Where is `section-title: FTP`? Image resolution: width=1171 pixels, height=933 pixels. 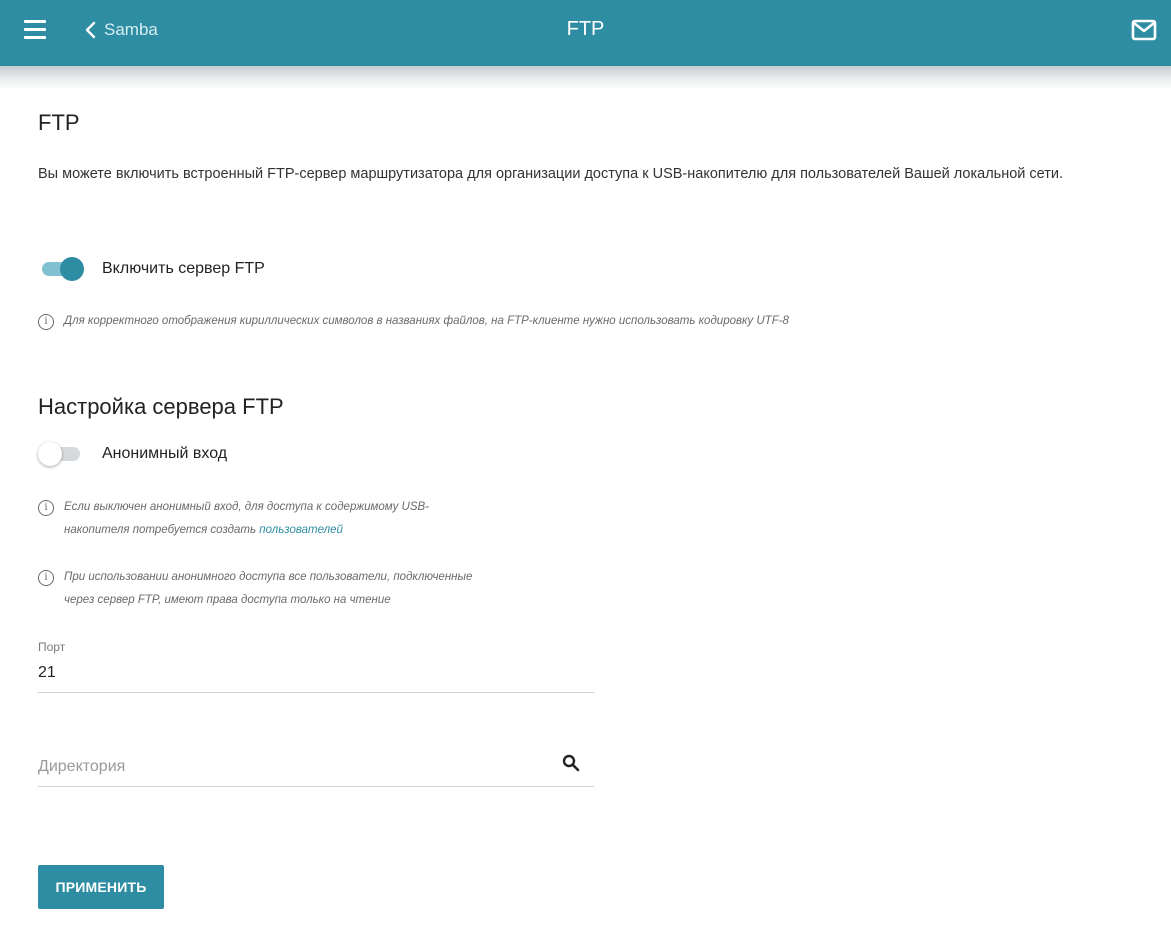 section-title: FTP is located at coordinates (59, 122).